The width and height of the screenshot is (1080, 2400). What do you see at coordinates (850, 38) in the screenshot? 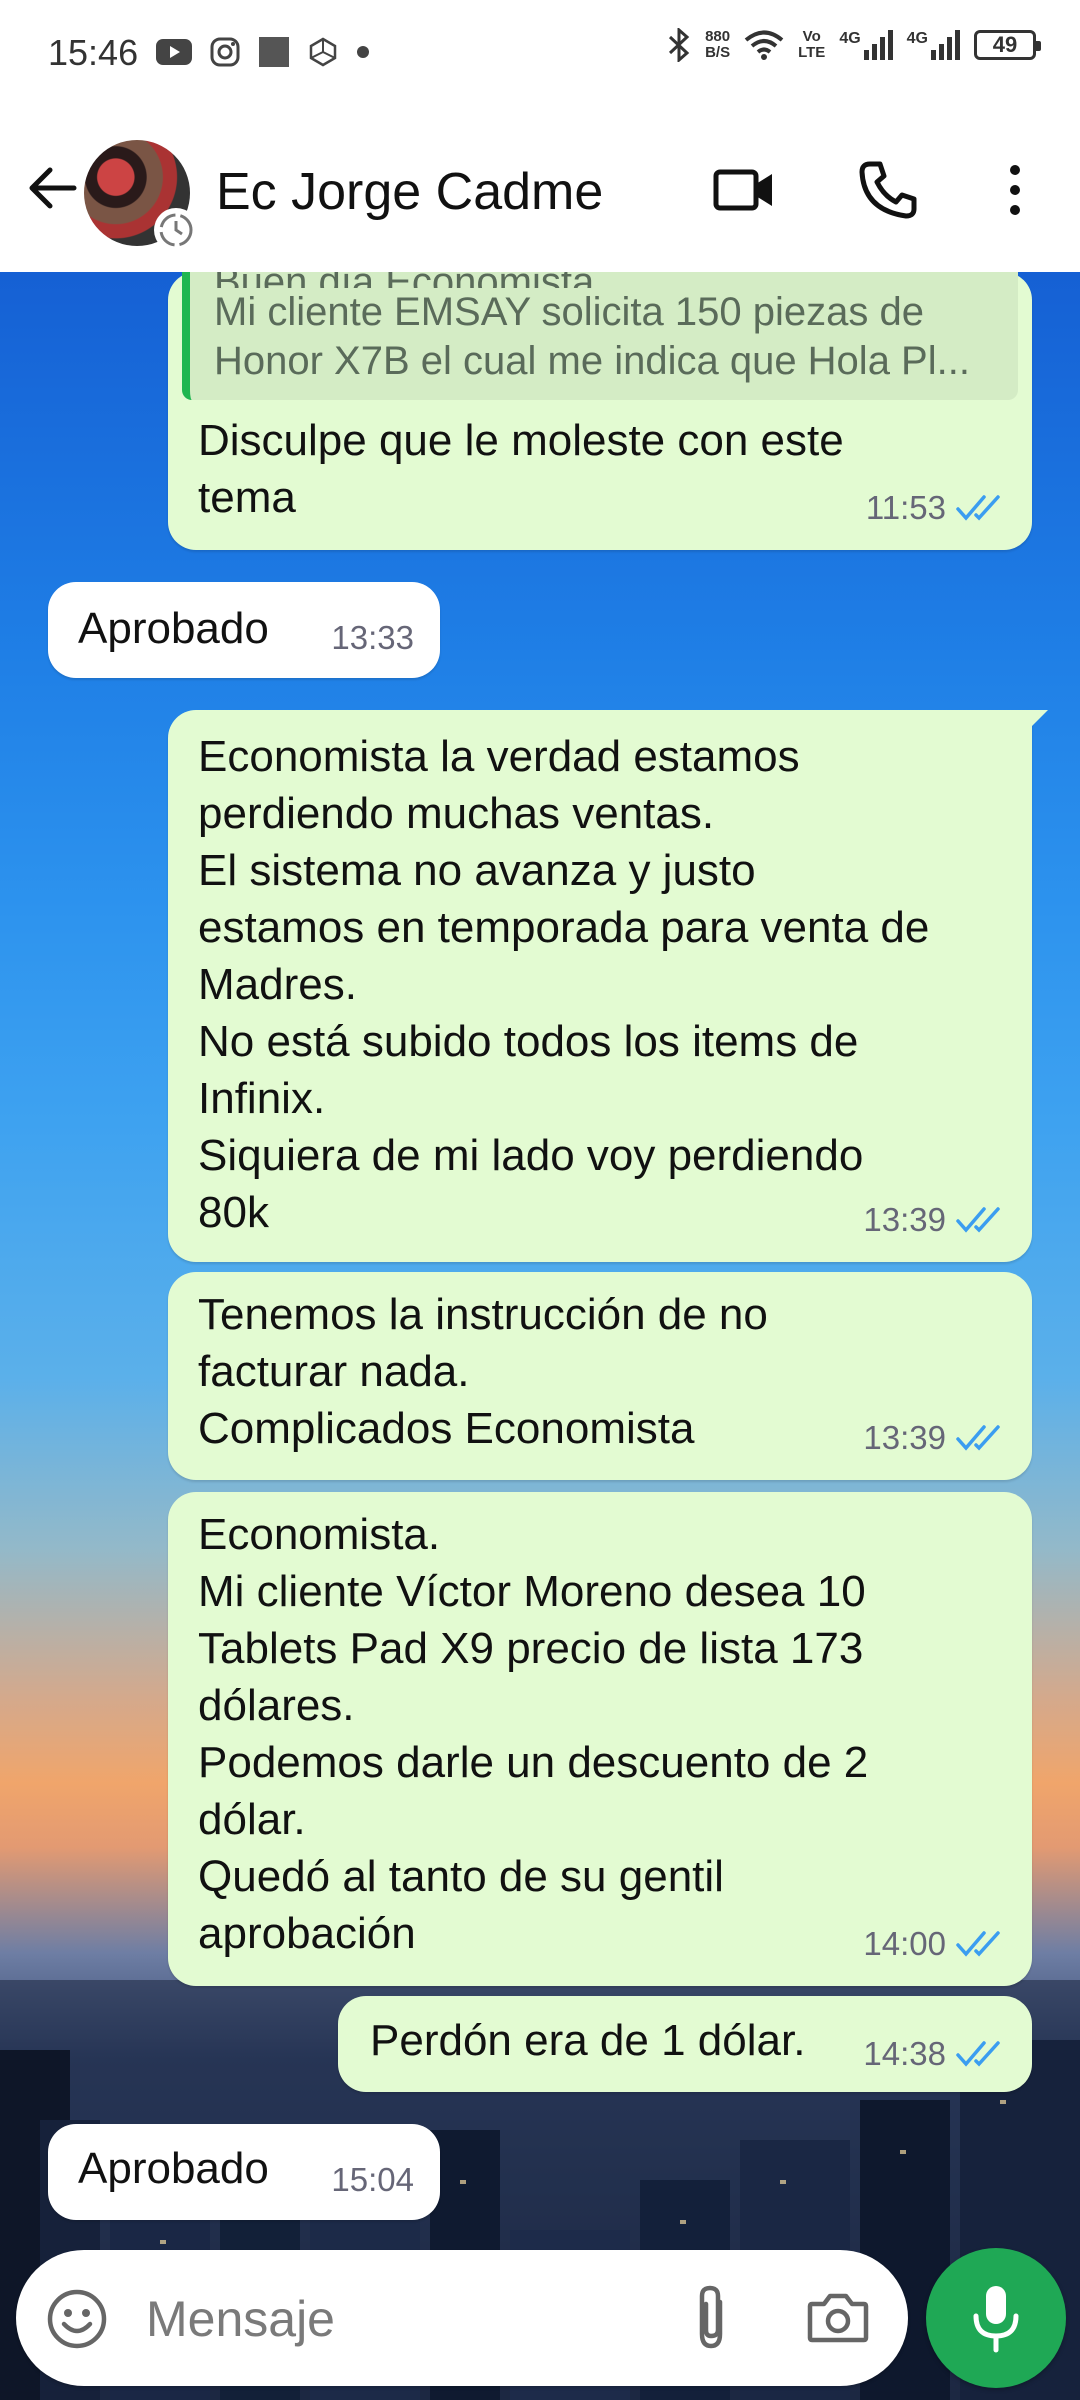
I see `signal-1-label: 4G` at bounding box center [850, 38].